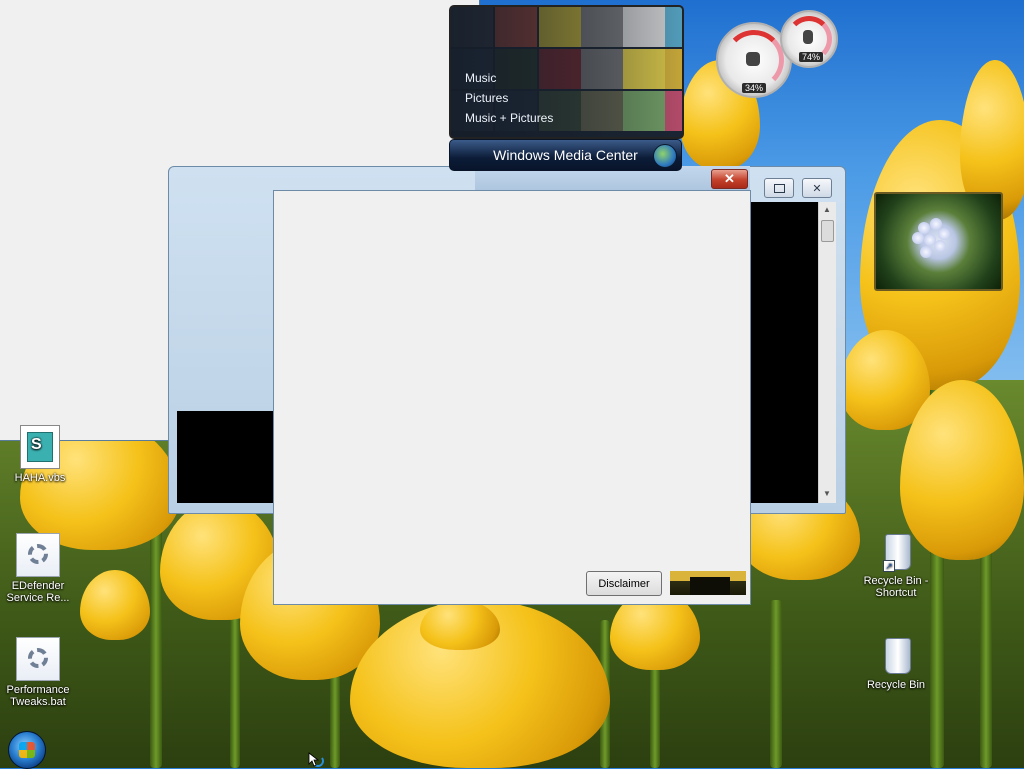 This screenshot has height=769, width=1024. I want to click on desktop-icon-recycle-bin: Recycle Bin, so click(896, 662).